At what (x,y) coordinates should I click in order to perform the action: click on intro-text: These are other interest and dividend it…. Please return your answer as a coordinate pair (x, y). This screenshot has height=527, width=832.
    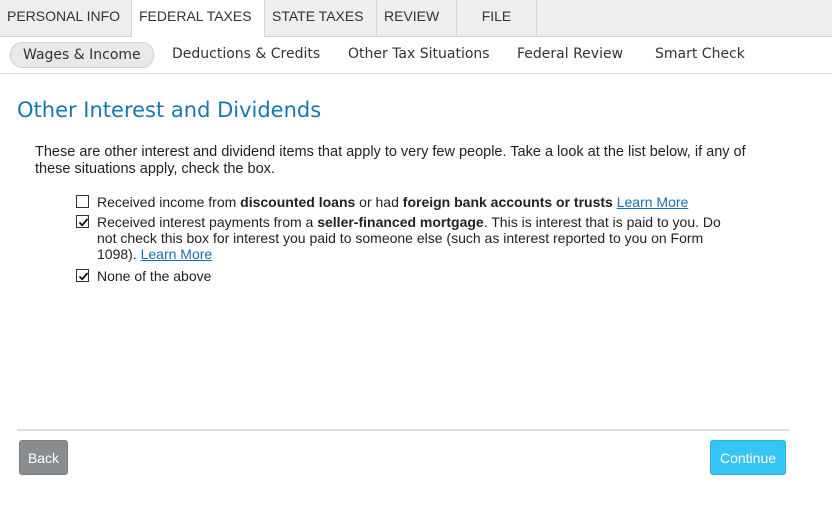
    Looking at the image, I should click on (390, 160).